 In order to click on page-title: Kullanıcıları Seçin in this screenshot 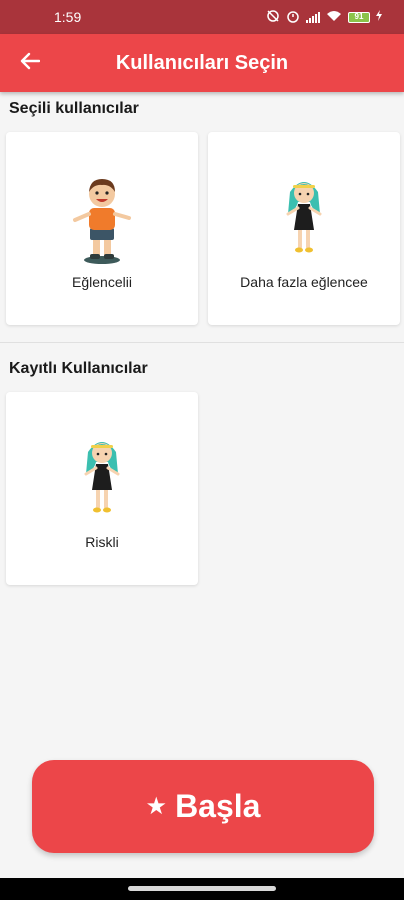, I will do `click(202, 62)`.